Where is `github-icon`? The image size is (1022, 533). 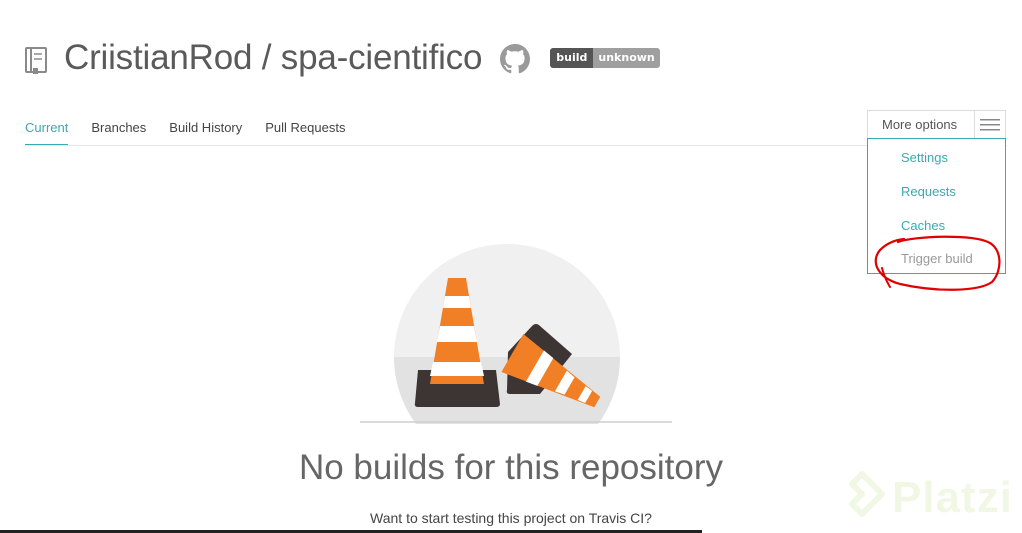 github-icon is located at coordinates (515, 59).